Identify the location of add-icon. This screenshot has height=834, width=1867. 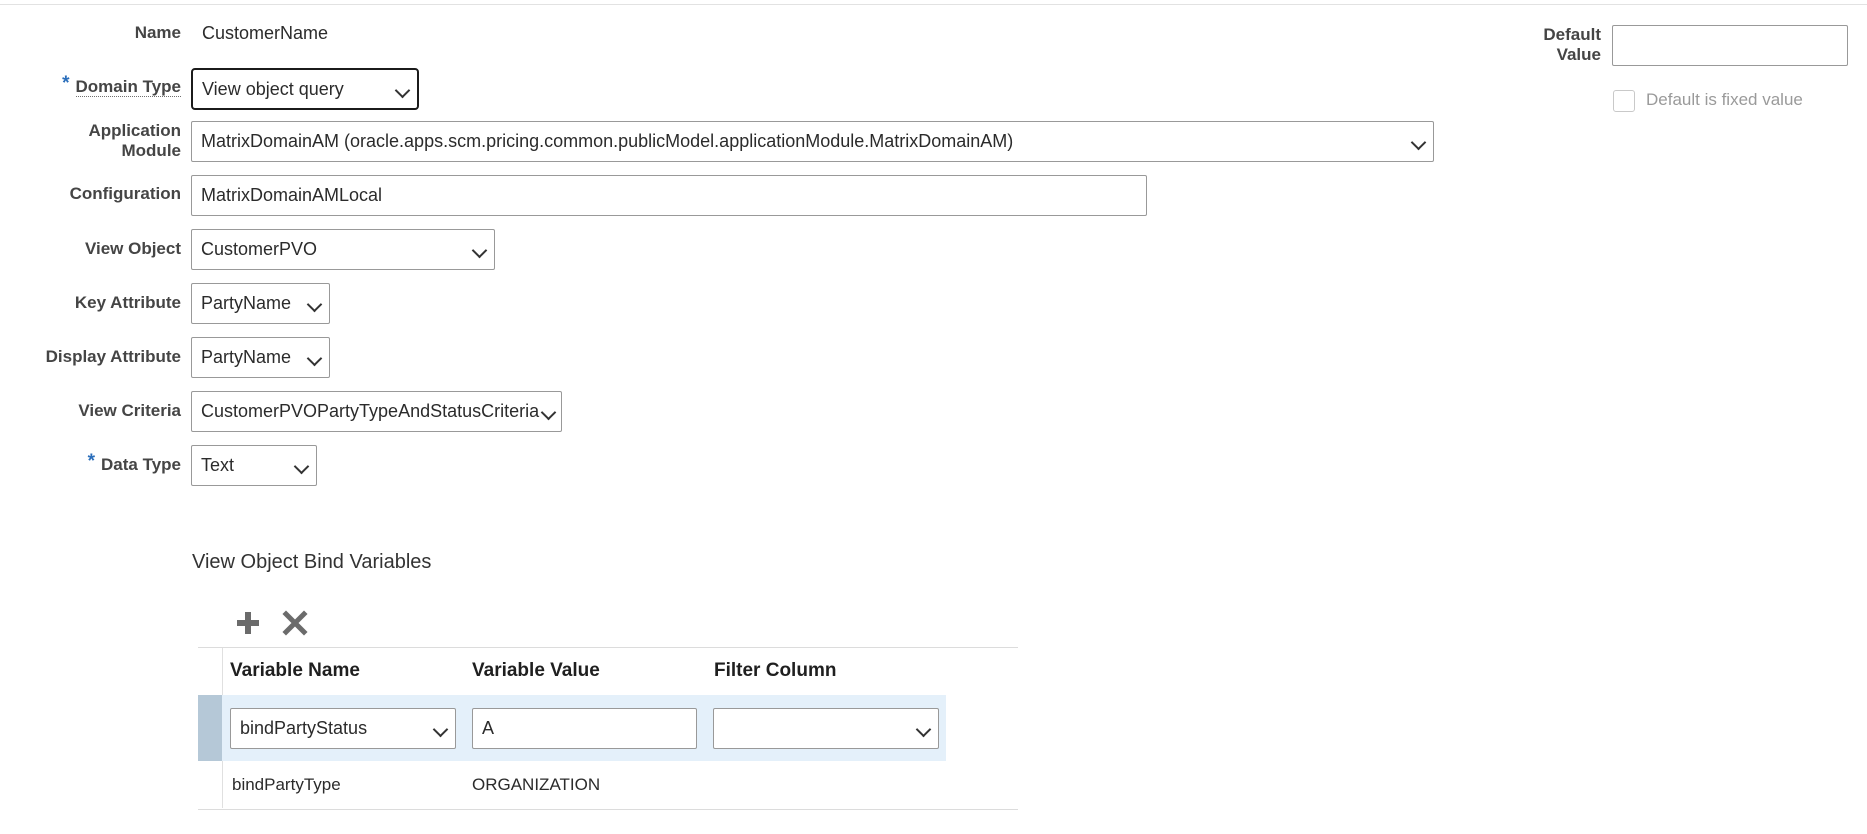
(248, 623).